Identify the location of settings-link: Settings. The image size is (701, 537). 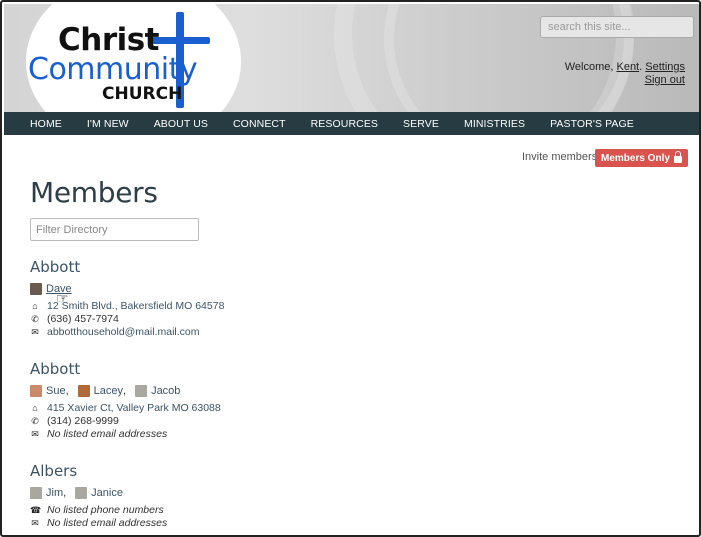
(665, 67).